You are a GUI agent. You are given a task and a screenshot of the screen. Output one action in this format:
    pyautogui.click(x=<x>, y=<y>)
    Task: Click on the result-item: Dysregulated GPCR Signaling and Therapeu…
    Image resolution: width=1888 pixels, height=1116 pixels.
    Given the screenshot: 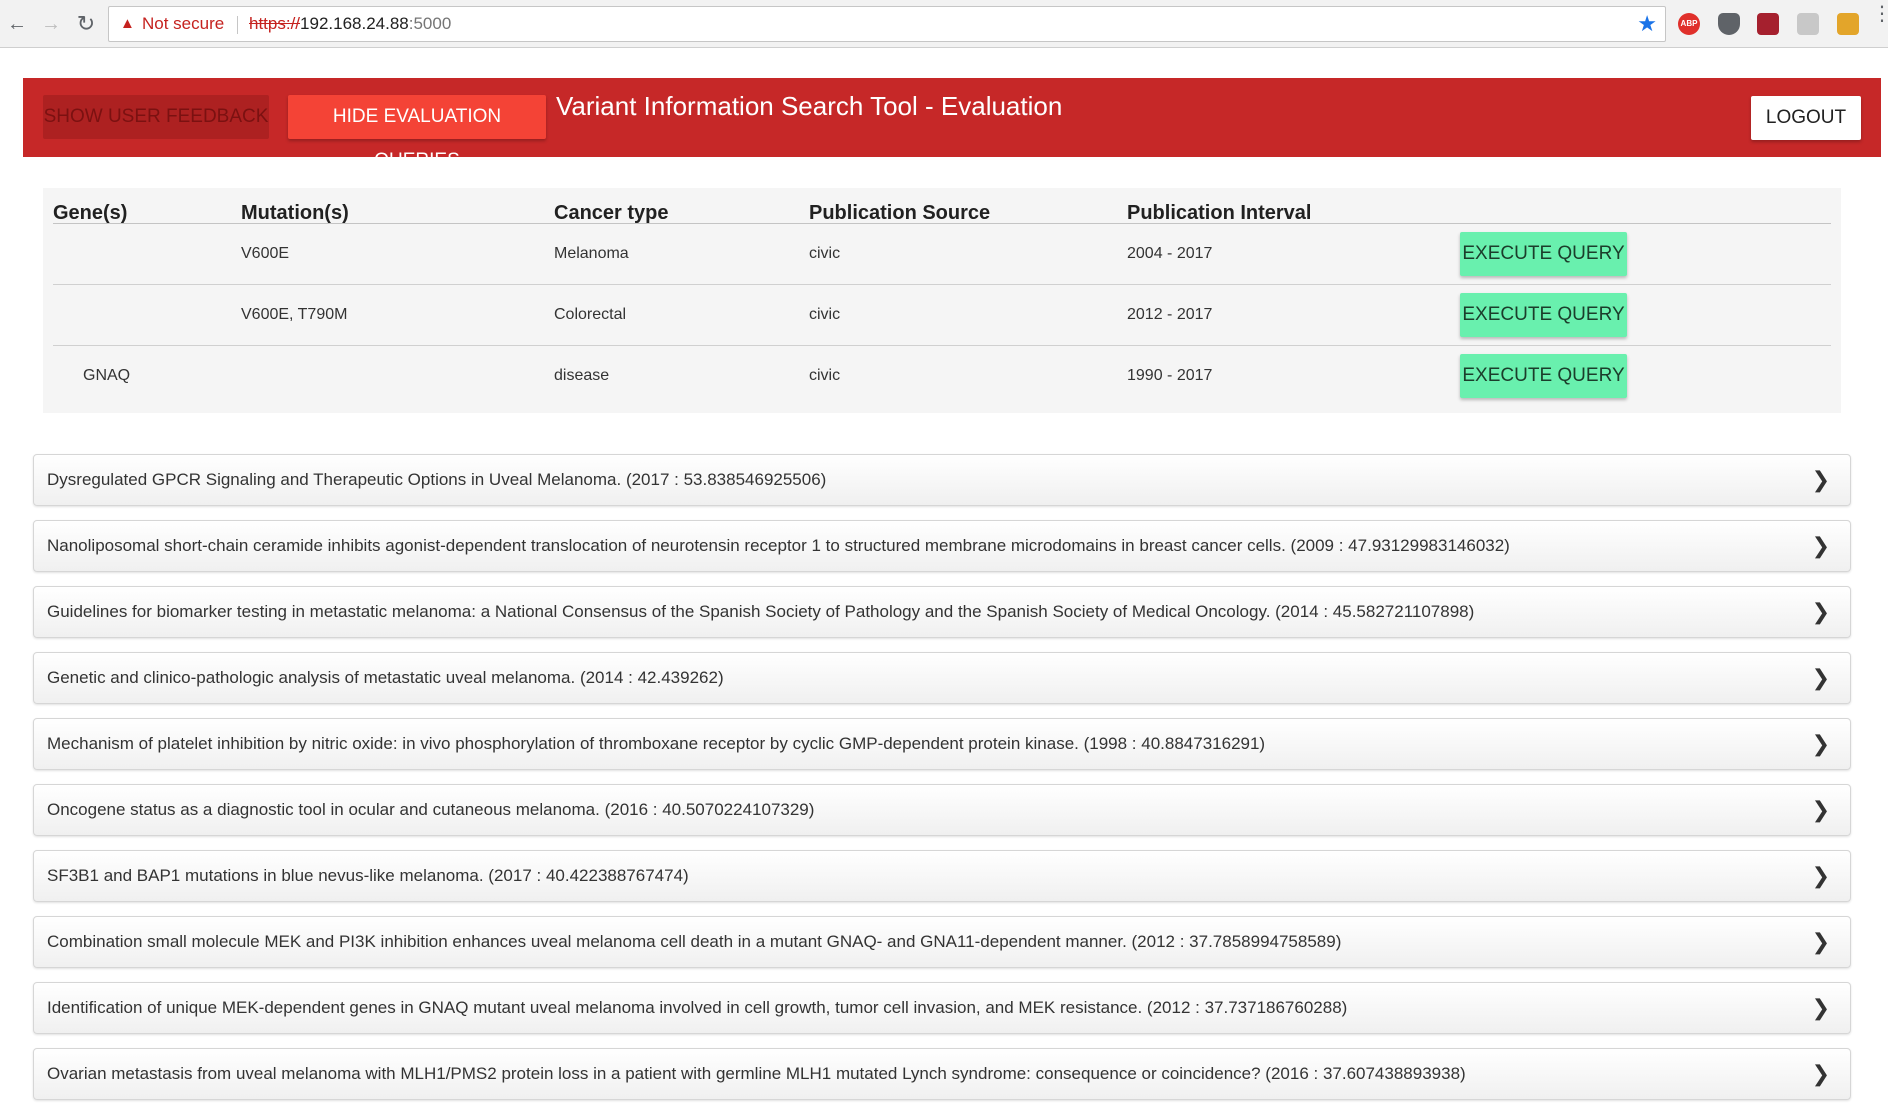 What is the action you would take?
    pyautogui.click(x=942, y=480)
    